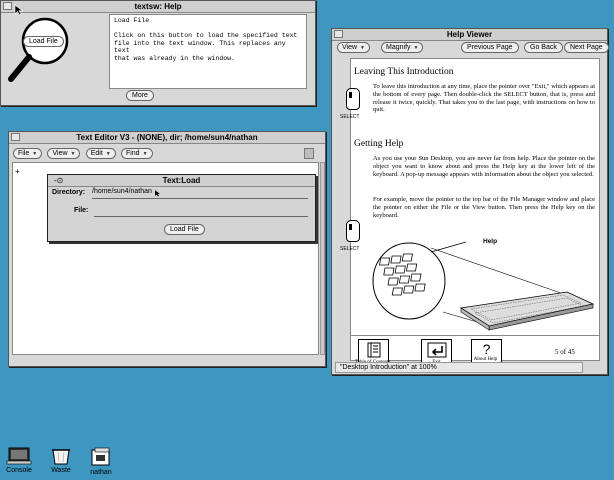 The width and height of the screenshot is (614, 480). I want to click on editor-scroll-top-box, so click(309, 153).